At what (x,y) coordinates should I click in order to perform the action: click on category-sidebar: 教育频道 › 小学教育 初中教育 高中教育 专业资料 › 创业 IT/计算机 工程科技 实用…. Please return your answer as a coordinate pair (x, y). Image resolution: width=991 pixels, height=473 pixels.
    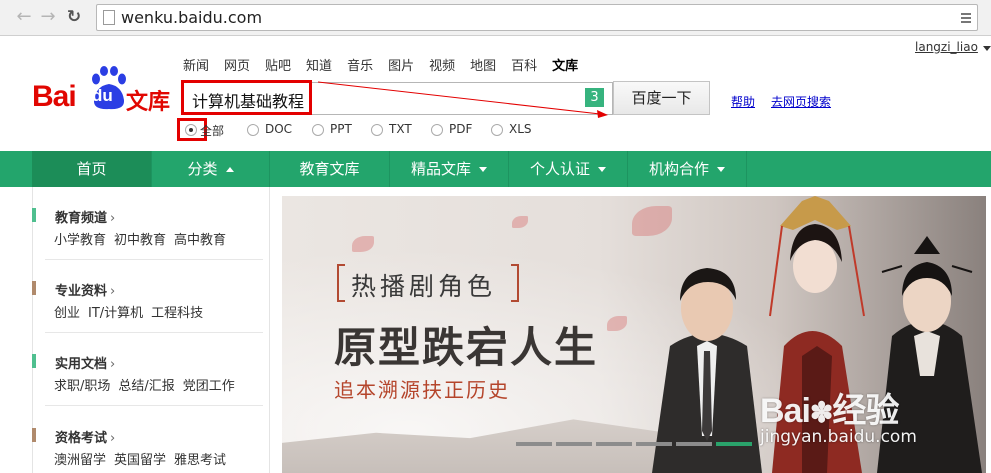
    Looking at the image, I should click on (151, 330).